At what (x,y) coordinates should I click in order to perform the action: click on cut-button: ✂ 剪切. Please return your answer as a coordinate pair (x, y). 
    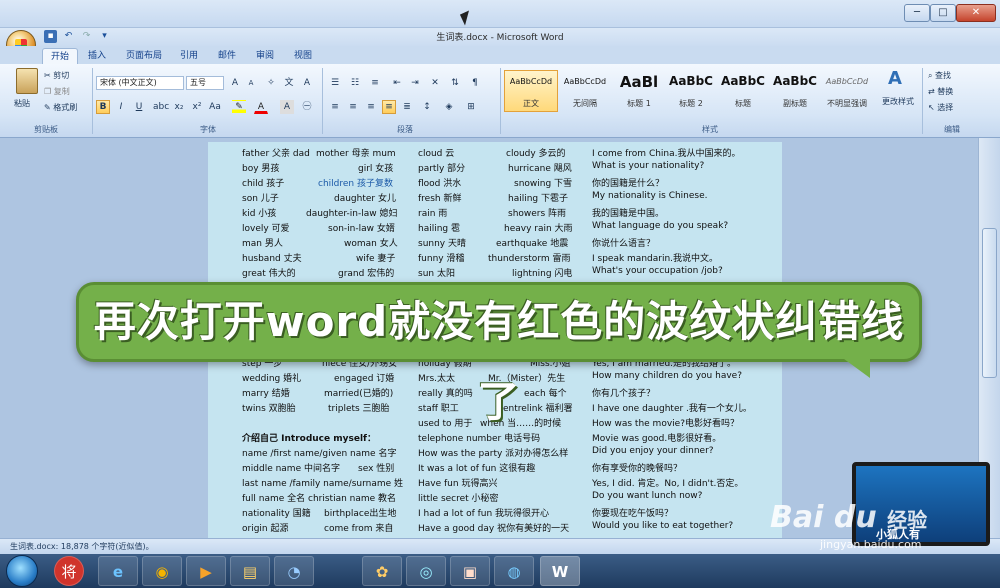
    Looking at the image, I should click on (56, 75).